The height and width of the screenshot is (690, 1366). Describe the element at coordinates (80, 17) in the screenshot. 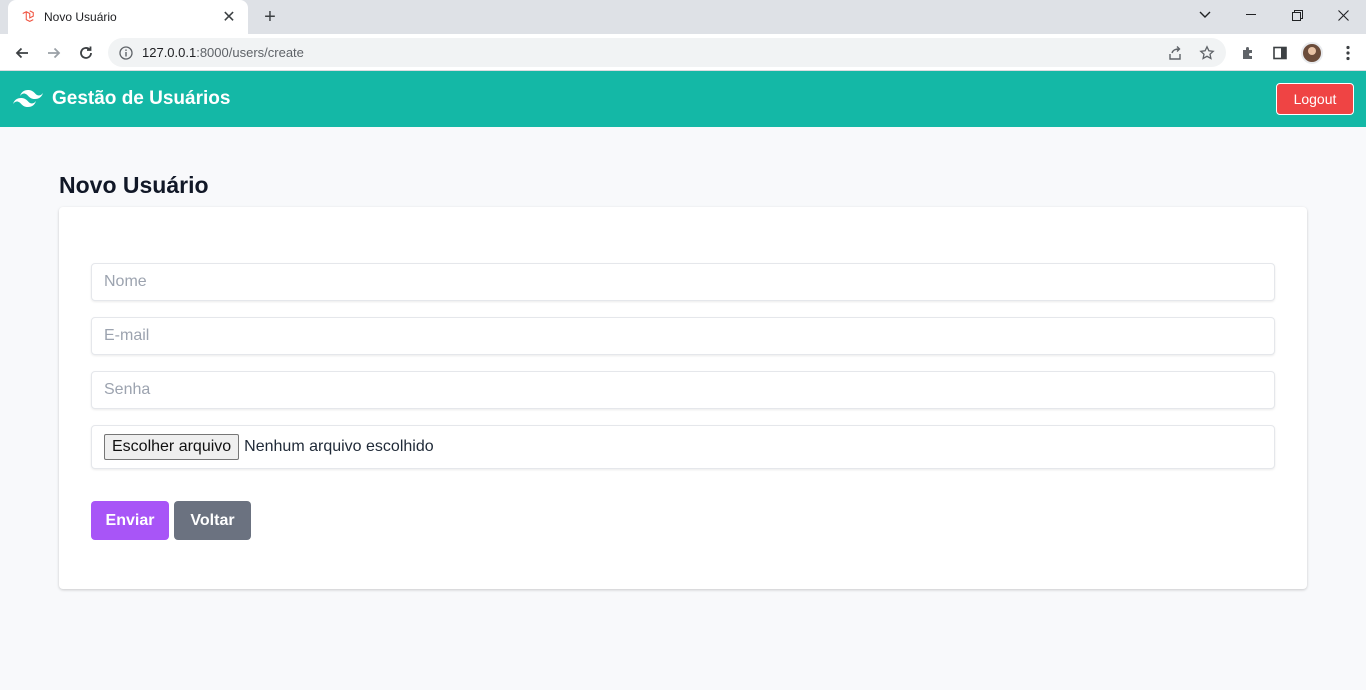

I see `tab-title: Novo Usuário` at that location.